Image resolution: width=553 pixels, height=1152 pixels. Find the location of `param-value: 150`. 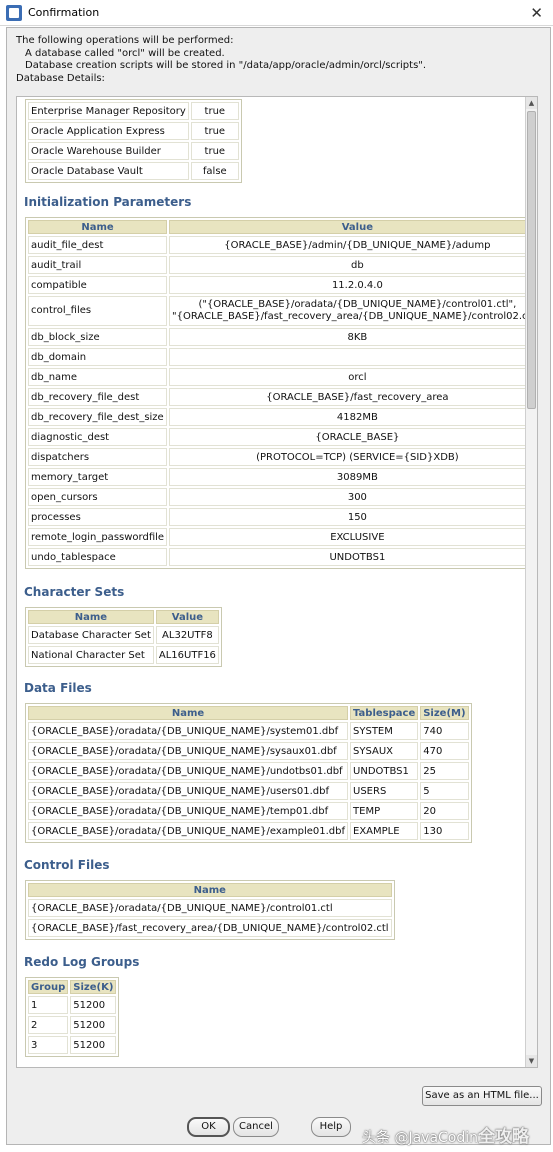

param-value: 150 is located at coordinates (347, 517).